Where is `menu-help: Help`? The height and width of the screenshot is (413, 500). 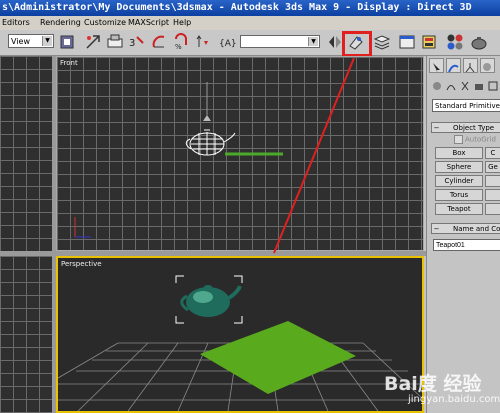
menu-help: Help is located at coordinates (182, 23).